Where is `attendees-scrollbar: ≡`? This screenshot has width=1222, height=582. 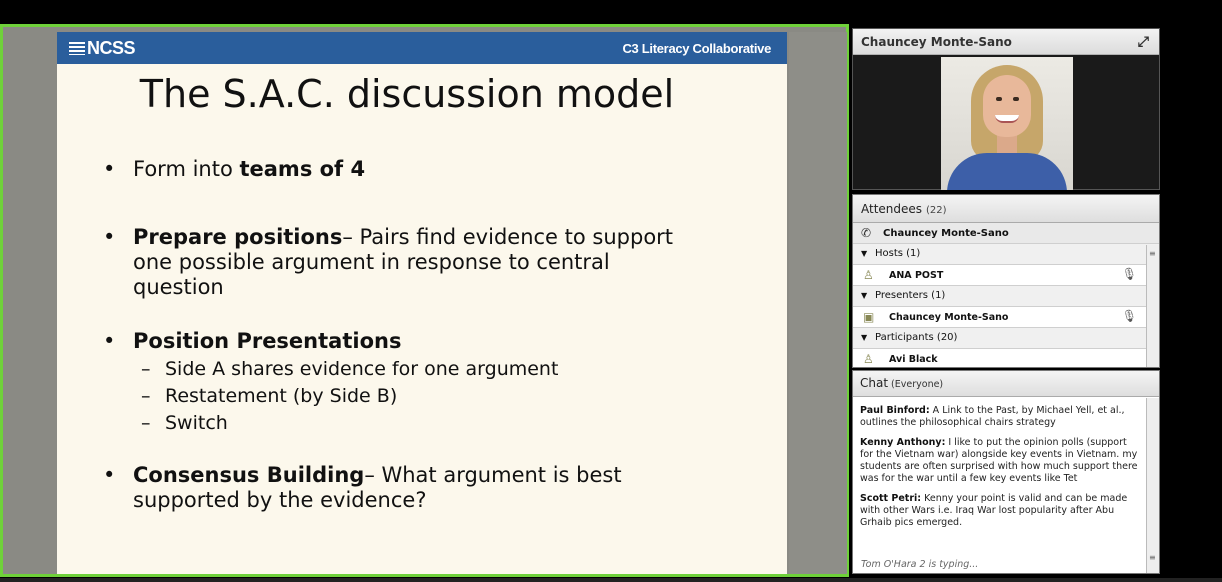
attendees-scrollbar: ≡ is located at coordinates (1152, 306).